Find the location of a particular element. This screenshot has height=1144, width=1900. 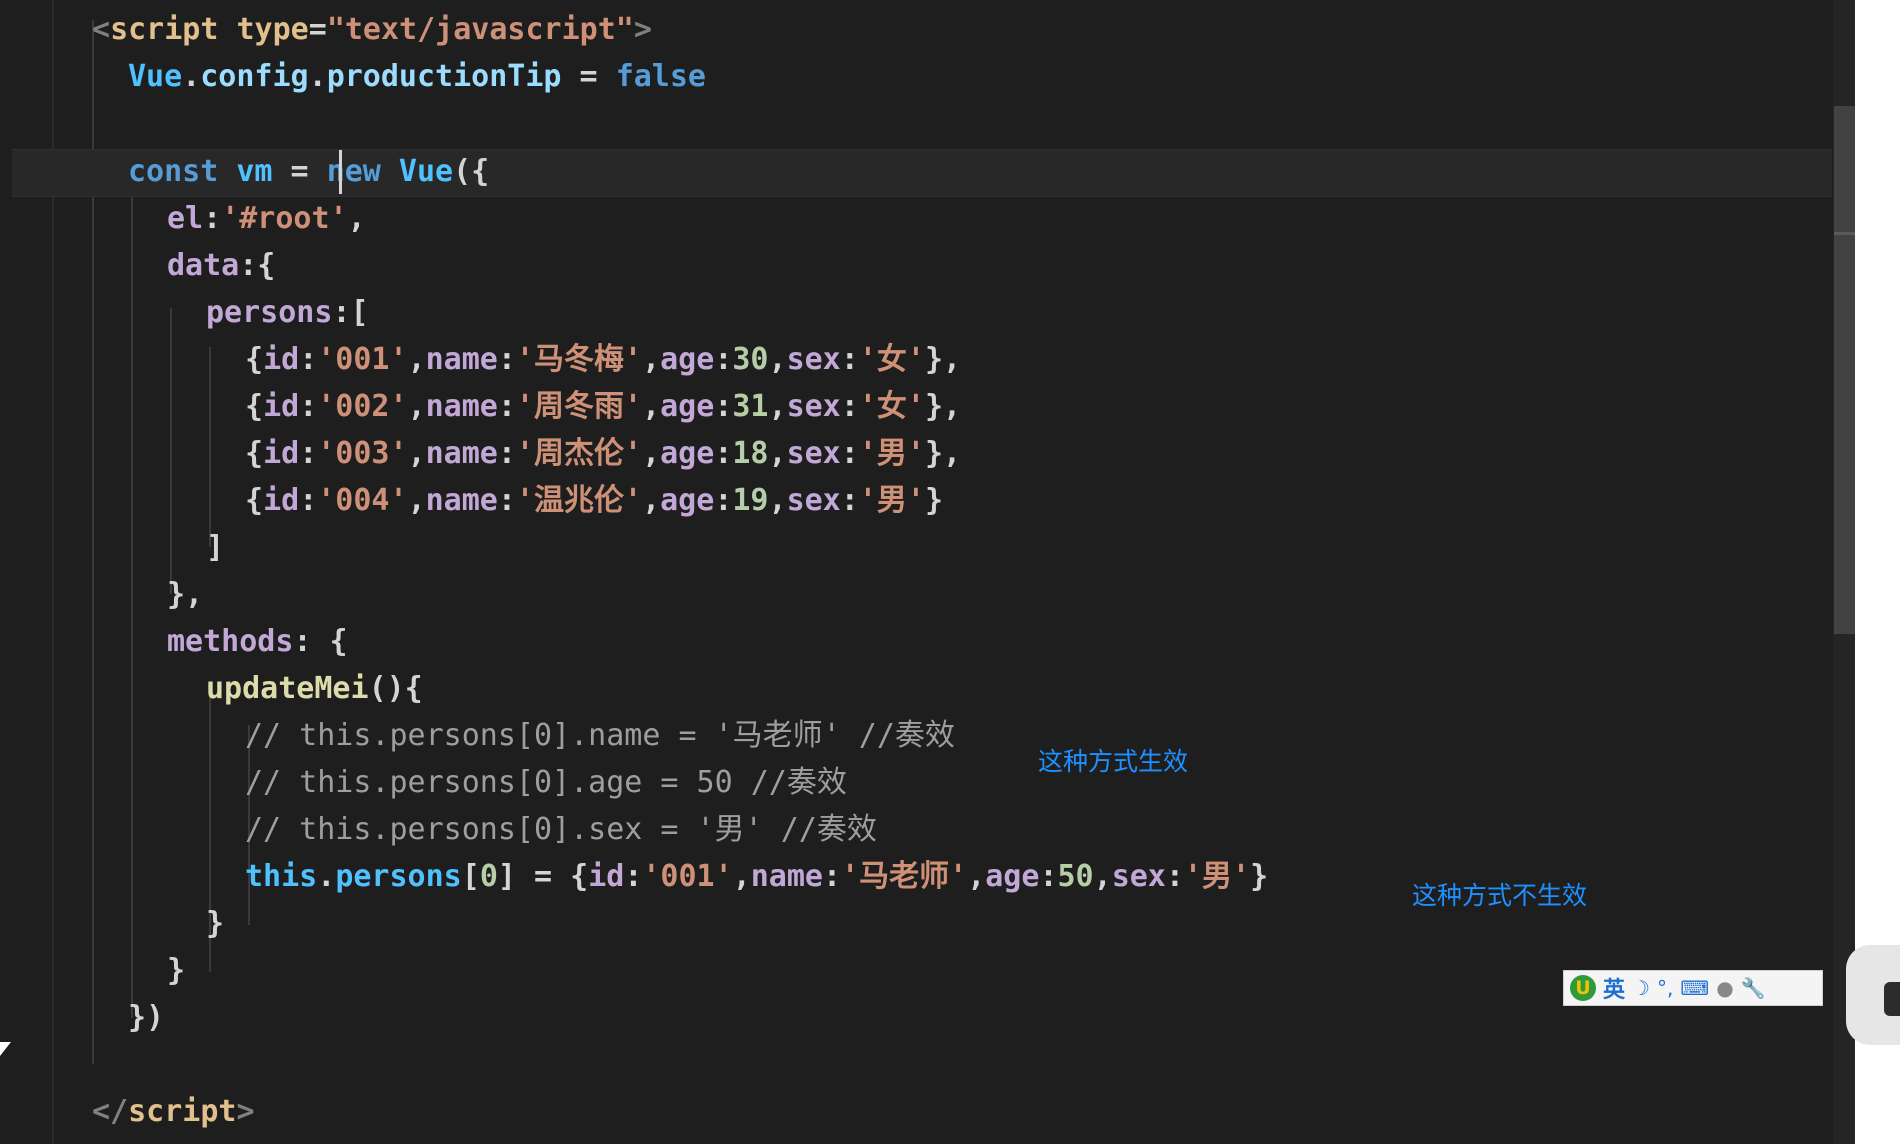

code-line: // this.persons[0].age = 50 //奏效 is located at coordinates (546, 782).